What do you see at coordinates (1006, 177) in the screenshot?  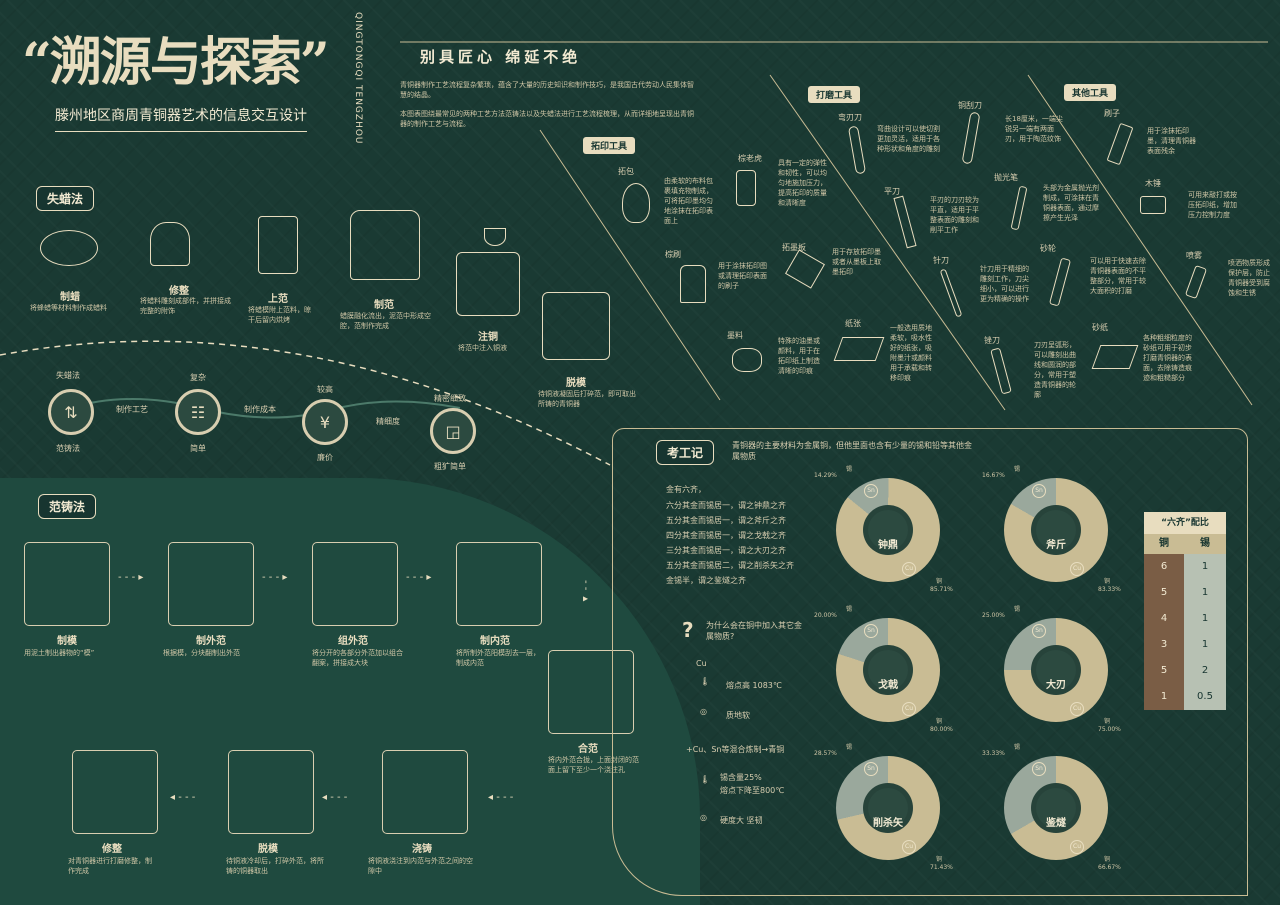 I see `tool-name: 抛光笔` at bounding box center [1006, 177].